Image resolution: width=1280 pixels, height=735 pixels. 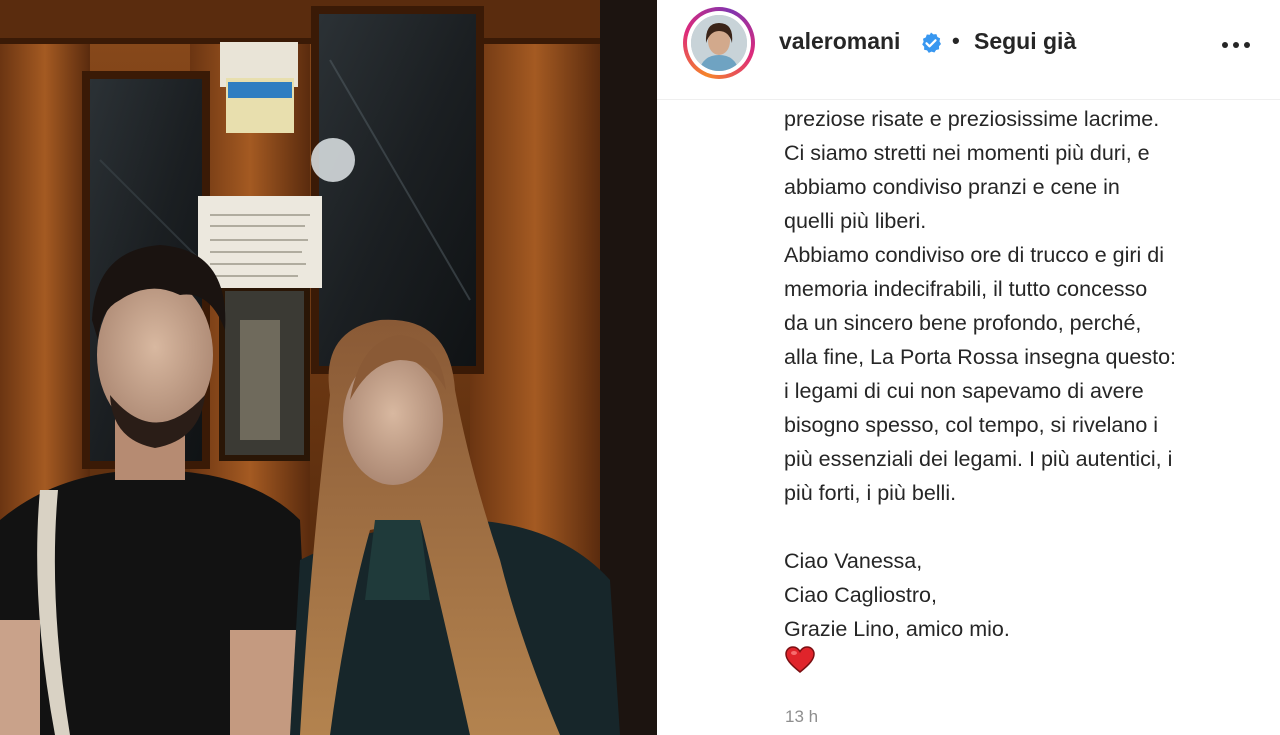 What do you see at coordinates (860, 595) in the screenshot?
I see `closing-line: Ciao Cagliostro,` at bounding box center [860, 595].